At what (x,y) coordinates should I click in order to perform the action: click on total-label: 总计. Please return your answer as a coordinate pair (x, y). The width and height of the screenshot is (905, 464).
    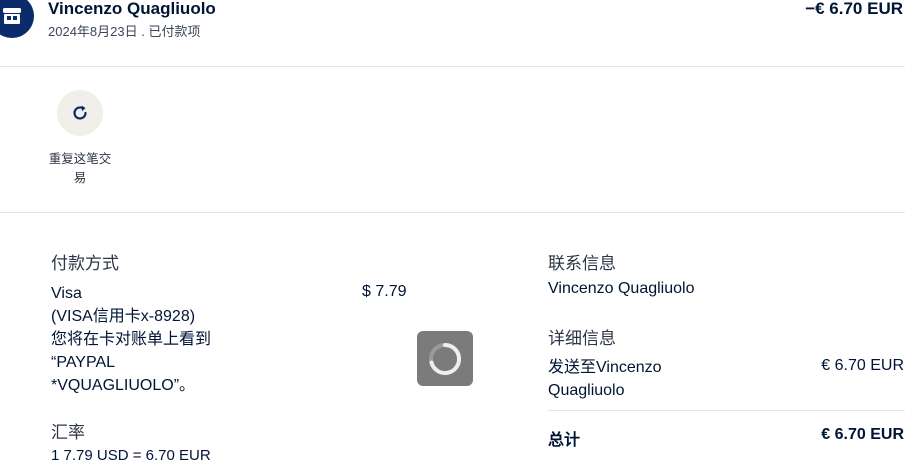
    Looking at the image, I should click on (564, 440).